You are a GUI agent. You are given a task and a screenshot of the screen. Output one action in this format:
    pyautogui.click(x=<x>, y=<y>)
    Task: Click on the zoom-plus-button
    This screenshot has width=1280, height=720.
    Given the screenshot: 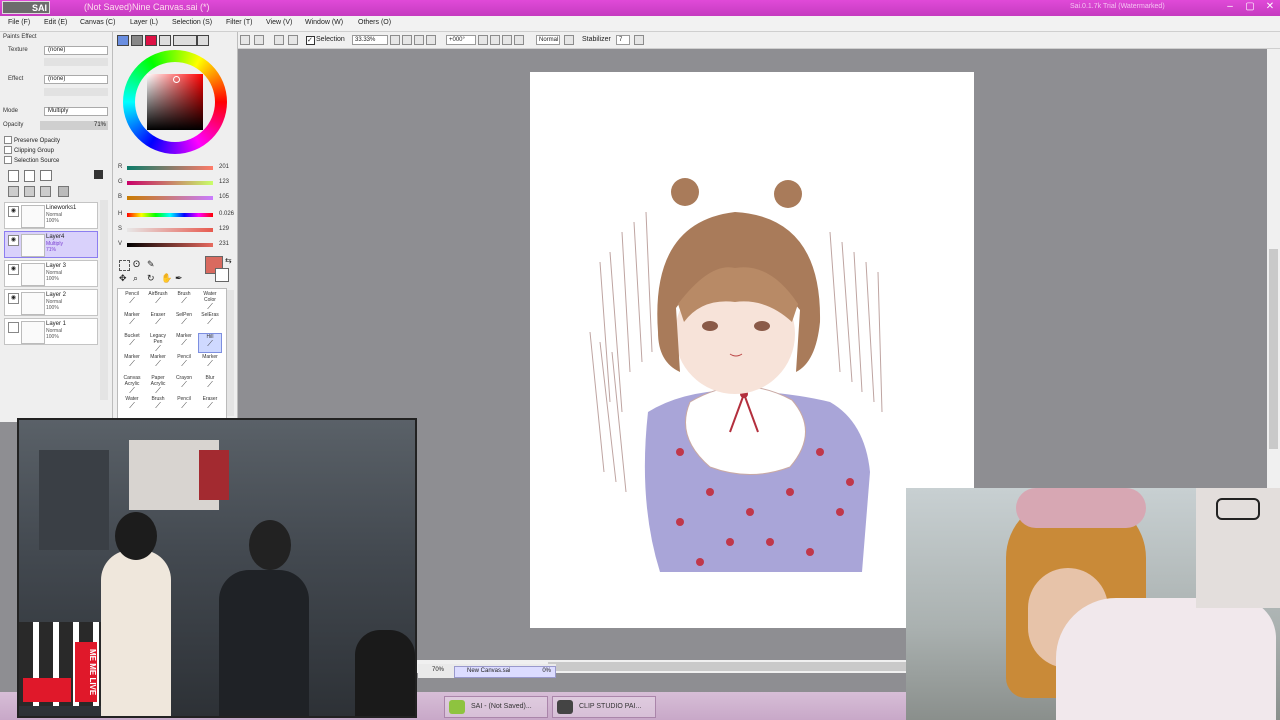 What is the action you would take?
    pyautogui.click(x=407, y=40)
    